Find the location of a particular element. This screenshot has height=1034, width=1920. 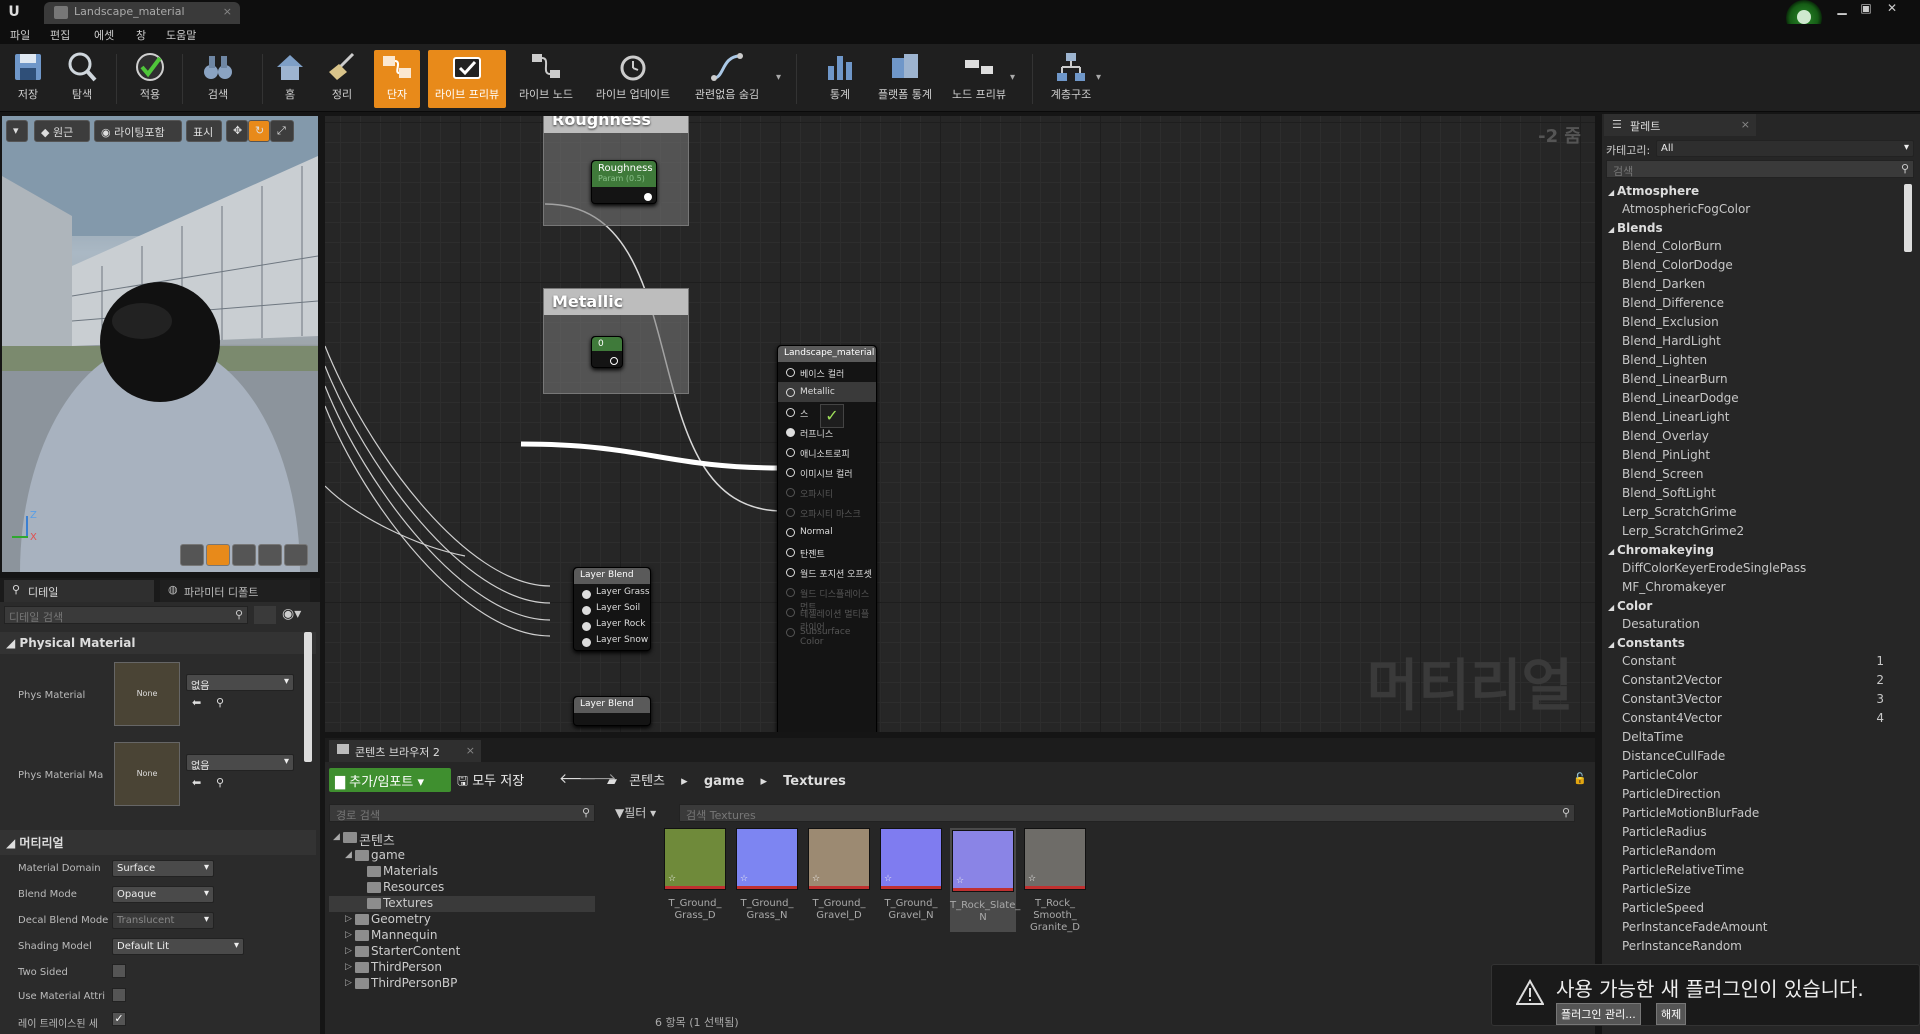

palette-item: Constant2Vector 2 is located at coordinates (1754, 680).